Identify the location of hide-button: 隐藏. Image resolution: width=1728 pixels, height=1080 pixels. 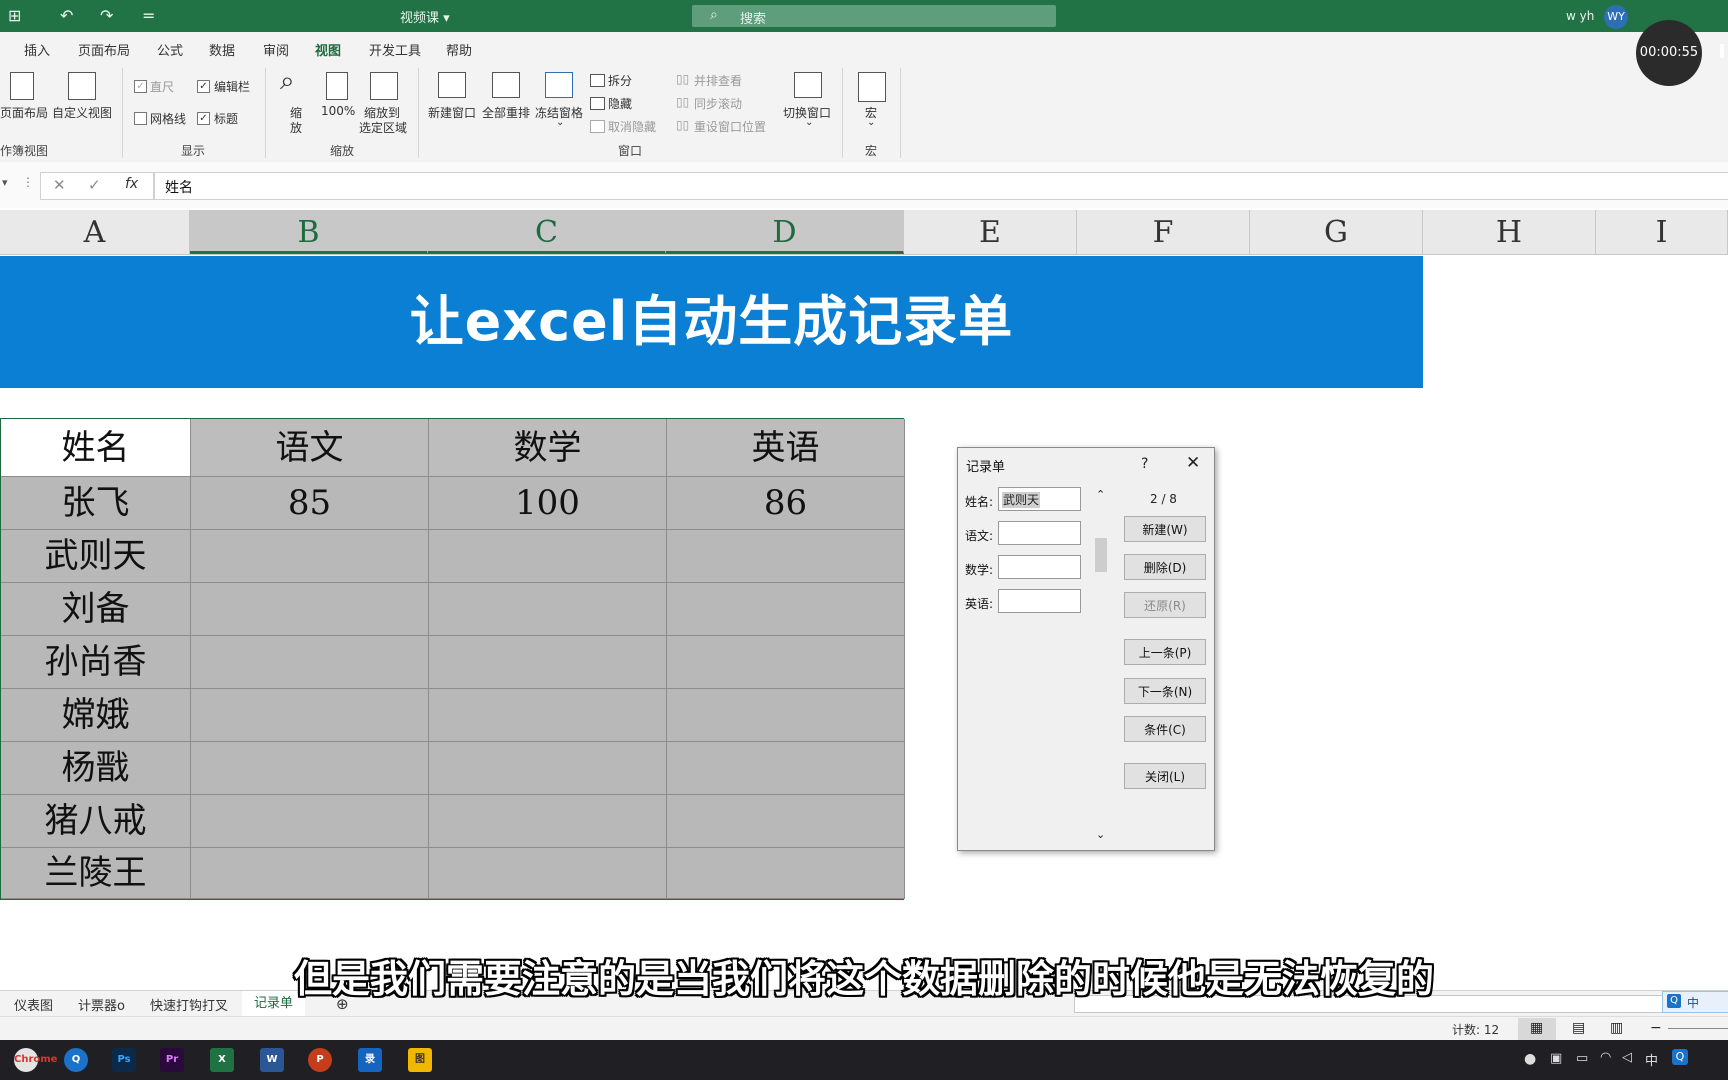
(620, 103).